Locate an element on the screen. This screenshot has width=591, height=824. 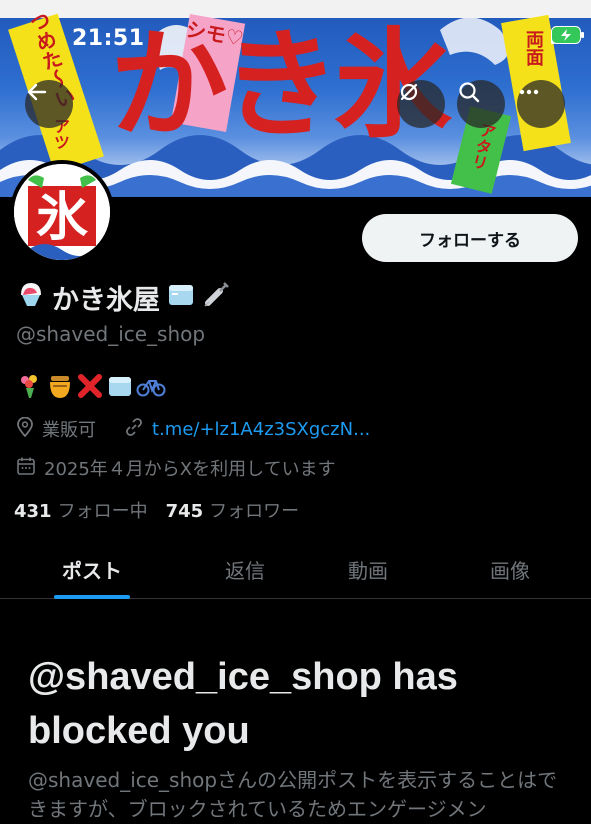
followers-count: 745 is located at coordinates (184, 511).